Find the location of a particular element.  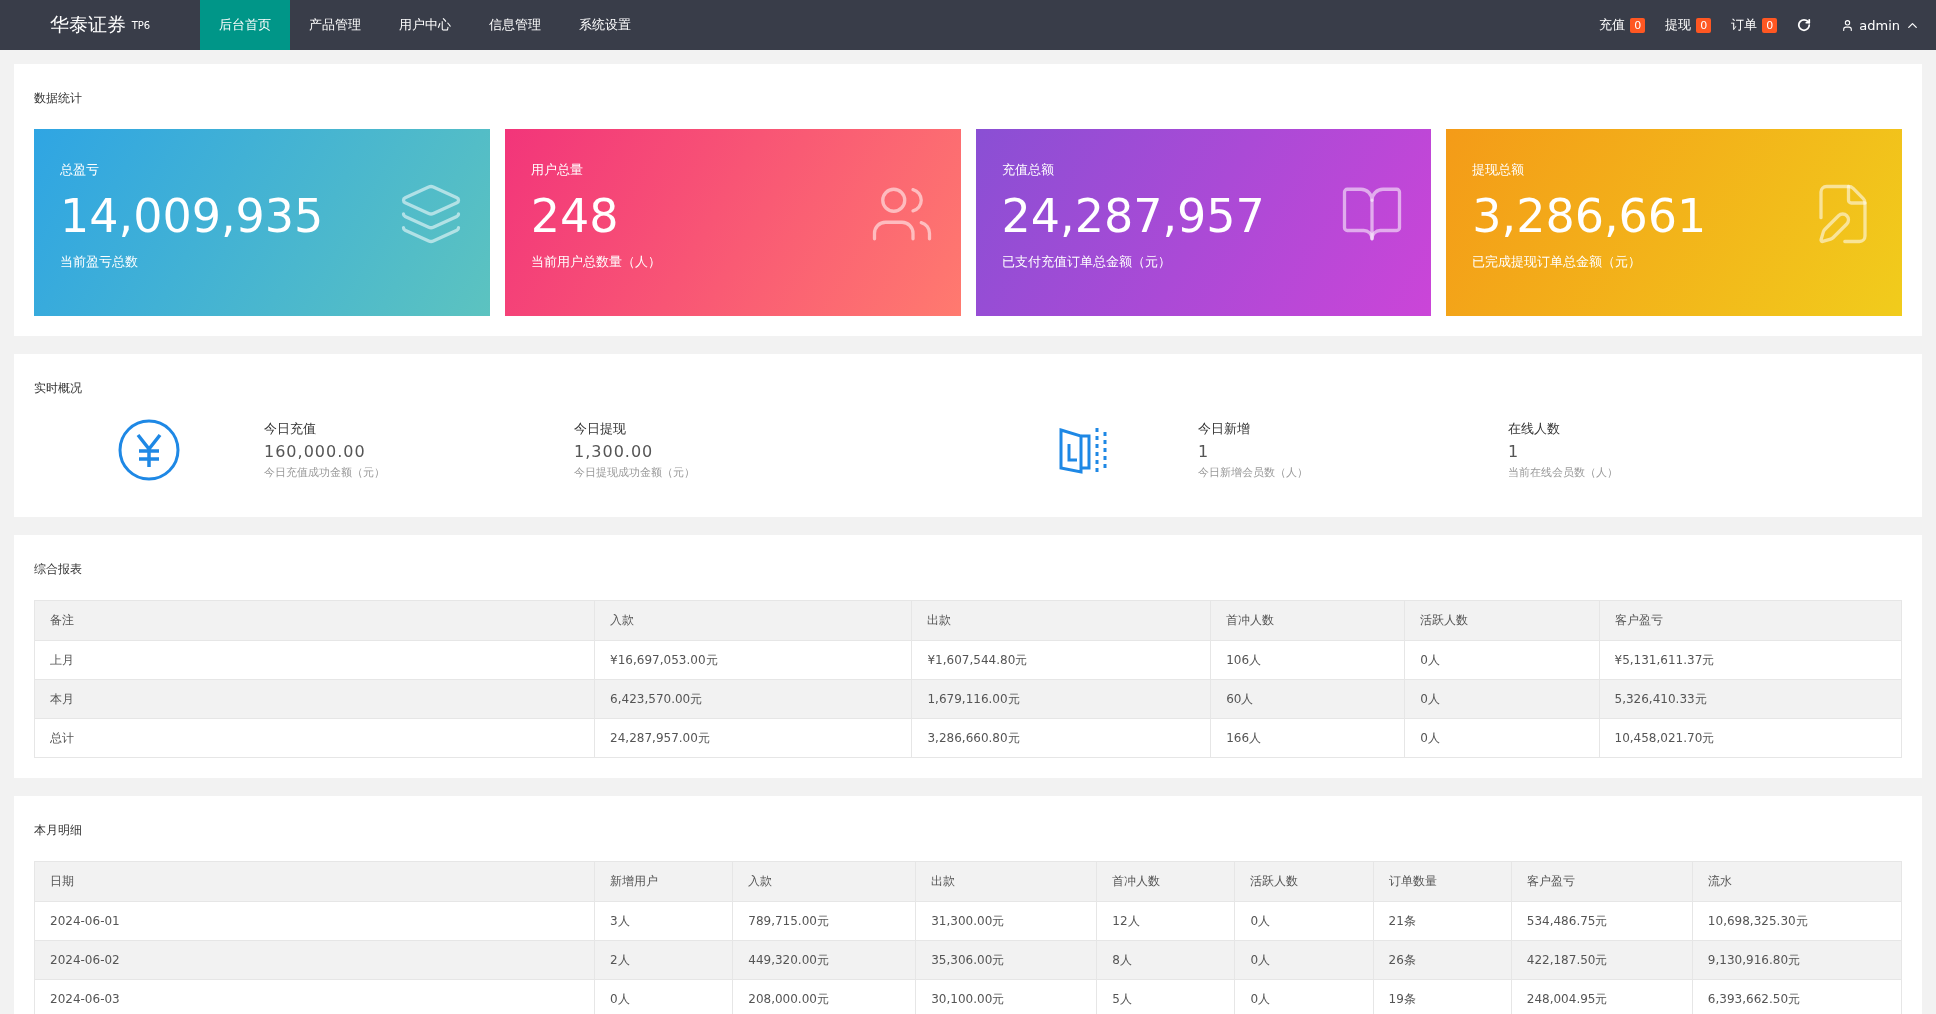

column-header: 订单数量 is located at coordinates (1442, 881).